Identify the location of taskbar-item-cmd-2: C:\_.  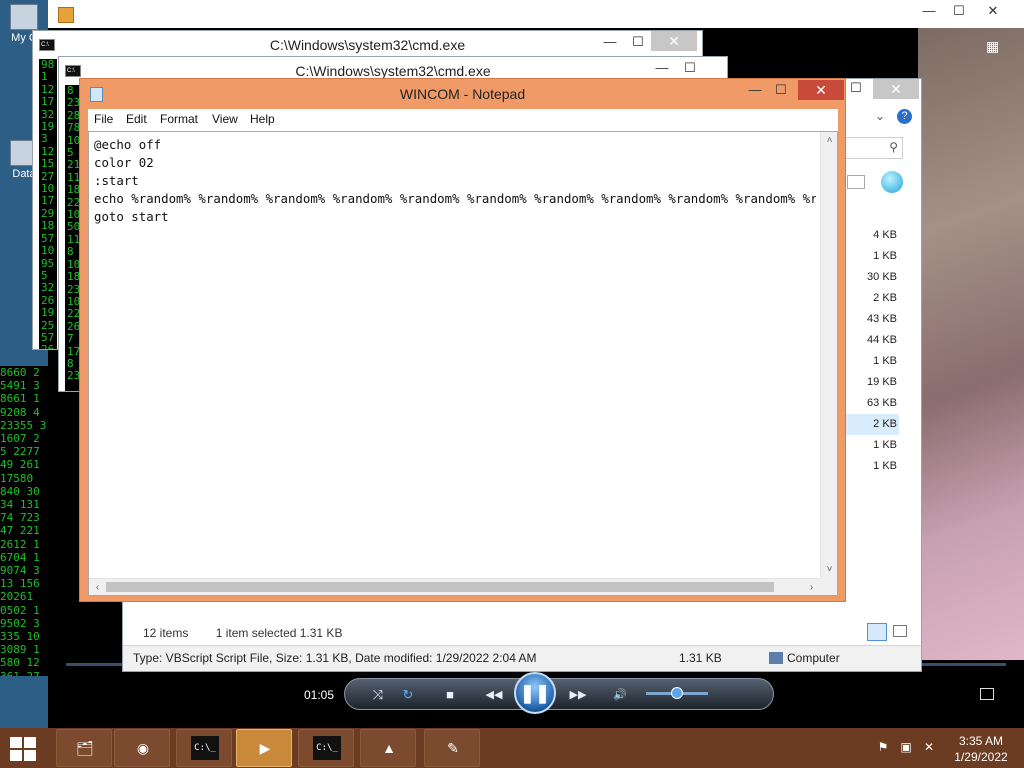
(326, 748).